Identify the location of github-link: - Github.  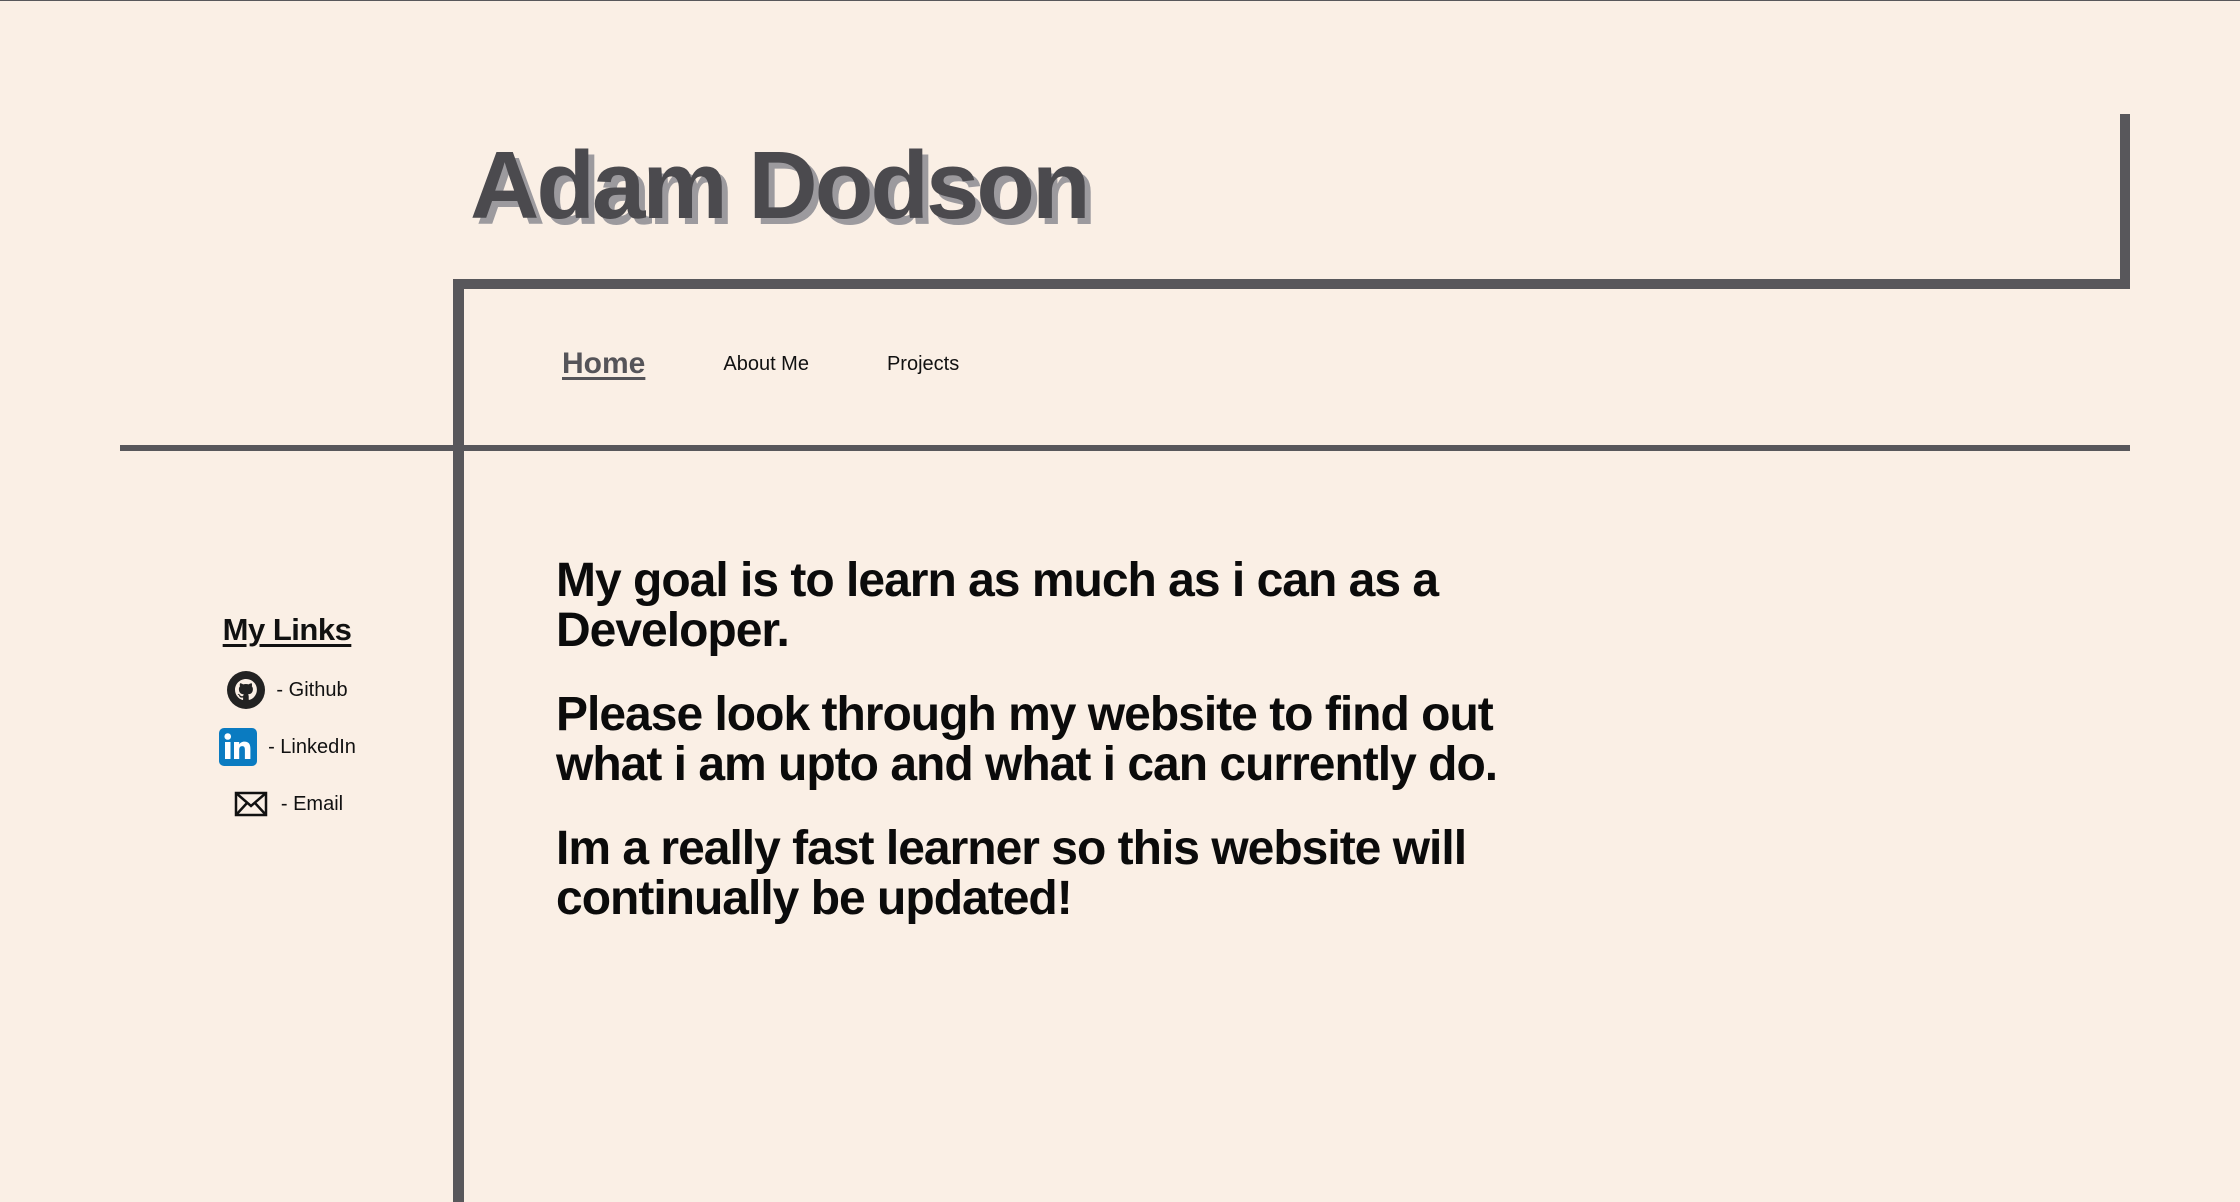
(287, 690).